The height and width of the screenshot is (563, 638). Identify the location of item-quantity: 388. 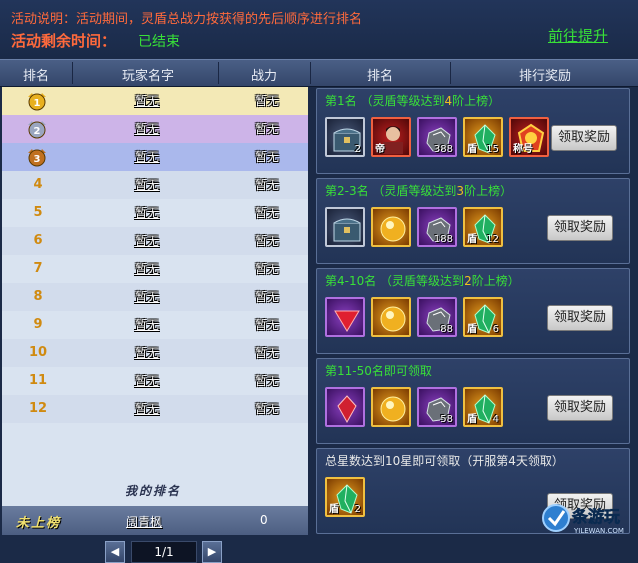
(443, 149).